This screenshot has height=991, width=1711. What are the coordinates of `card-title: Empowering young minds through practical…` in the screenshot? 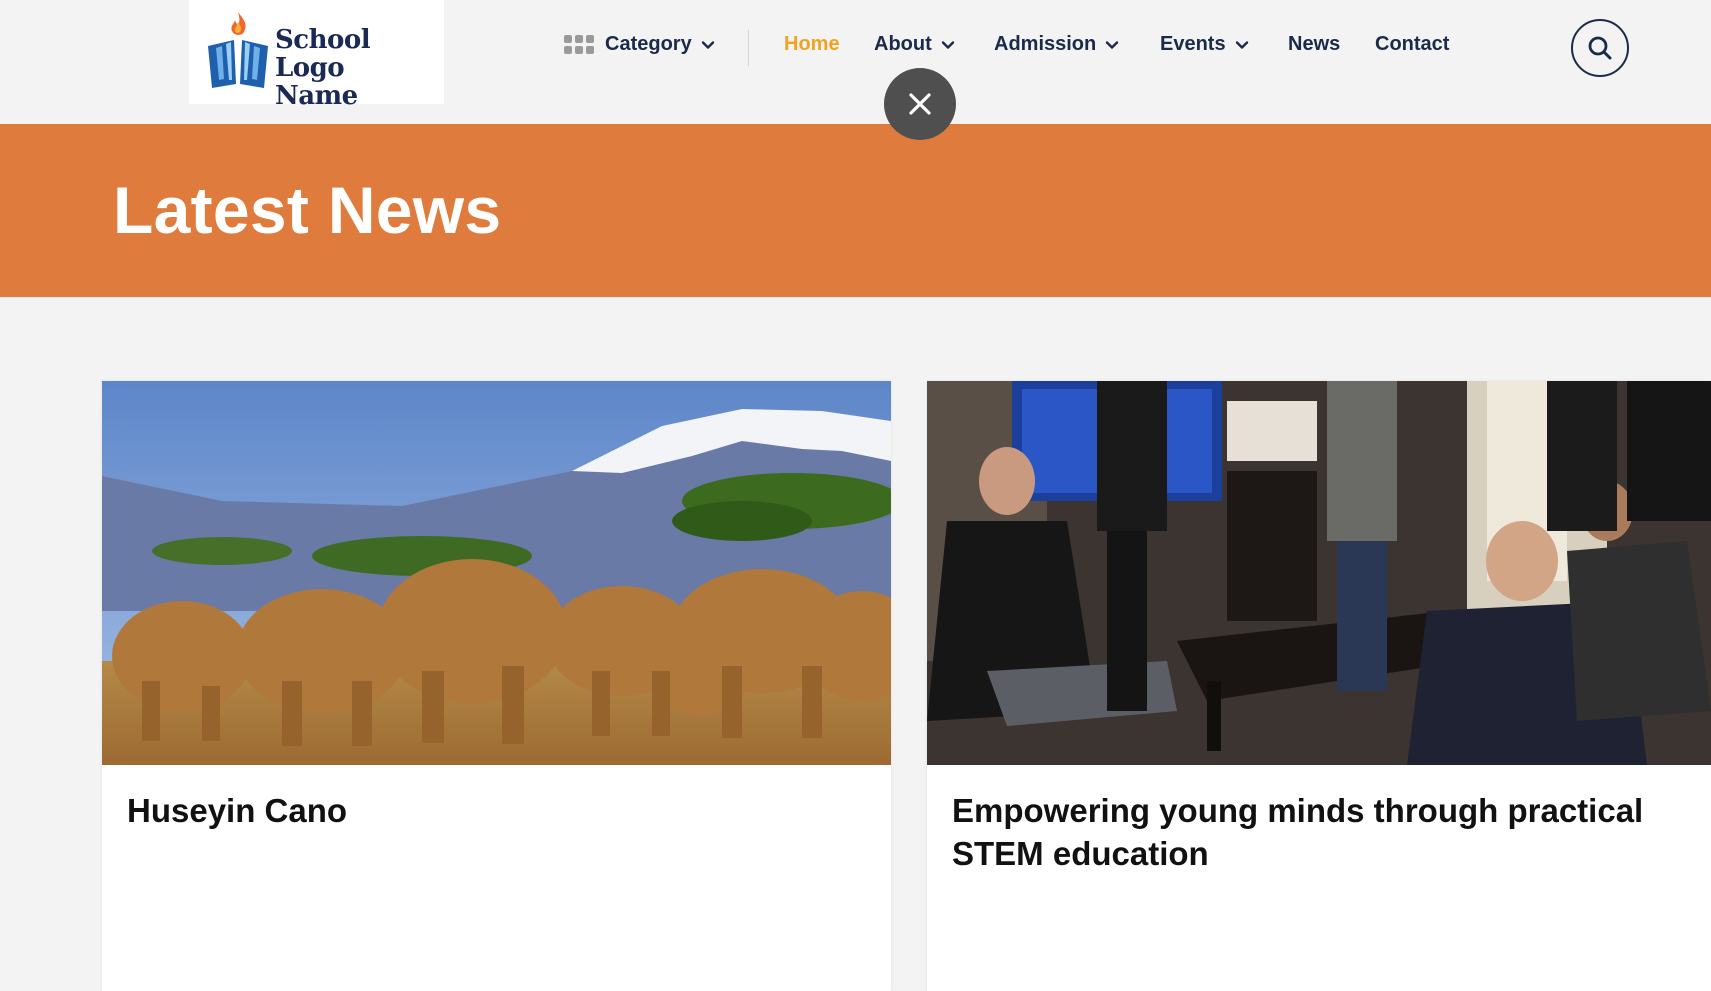 It's located at (1316, 832).